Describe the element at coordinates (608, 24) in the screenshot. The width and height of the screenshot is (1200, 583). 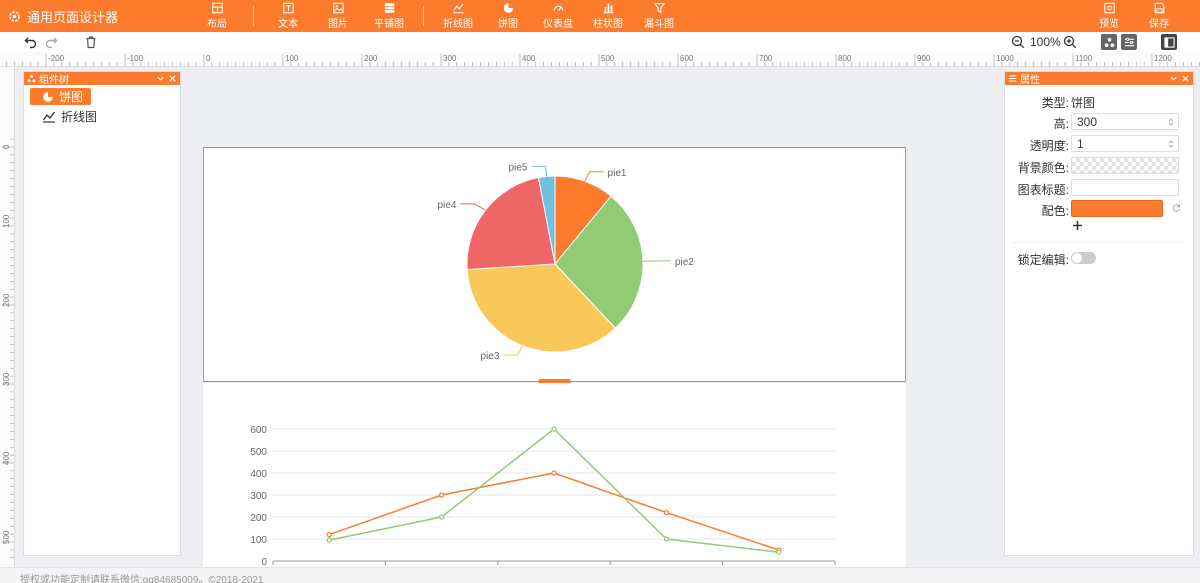
I see `bar-chart-button-label: 柱状图` at that location.